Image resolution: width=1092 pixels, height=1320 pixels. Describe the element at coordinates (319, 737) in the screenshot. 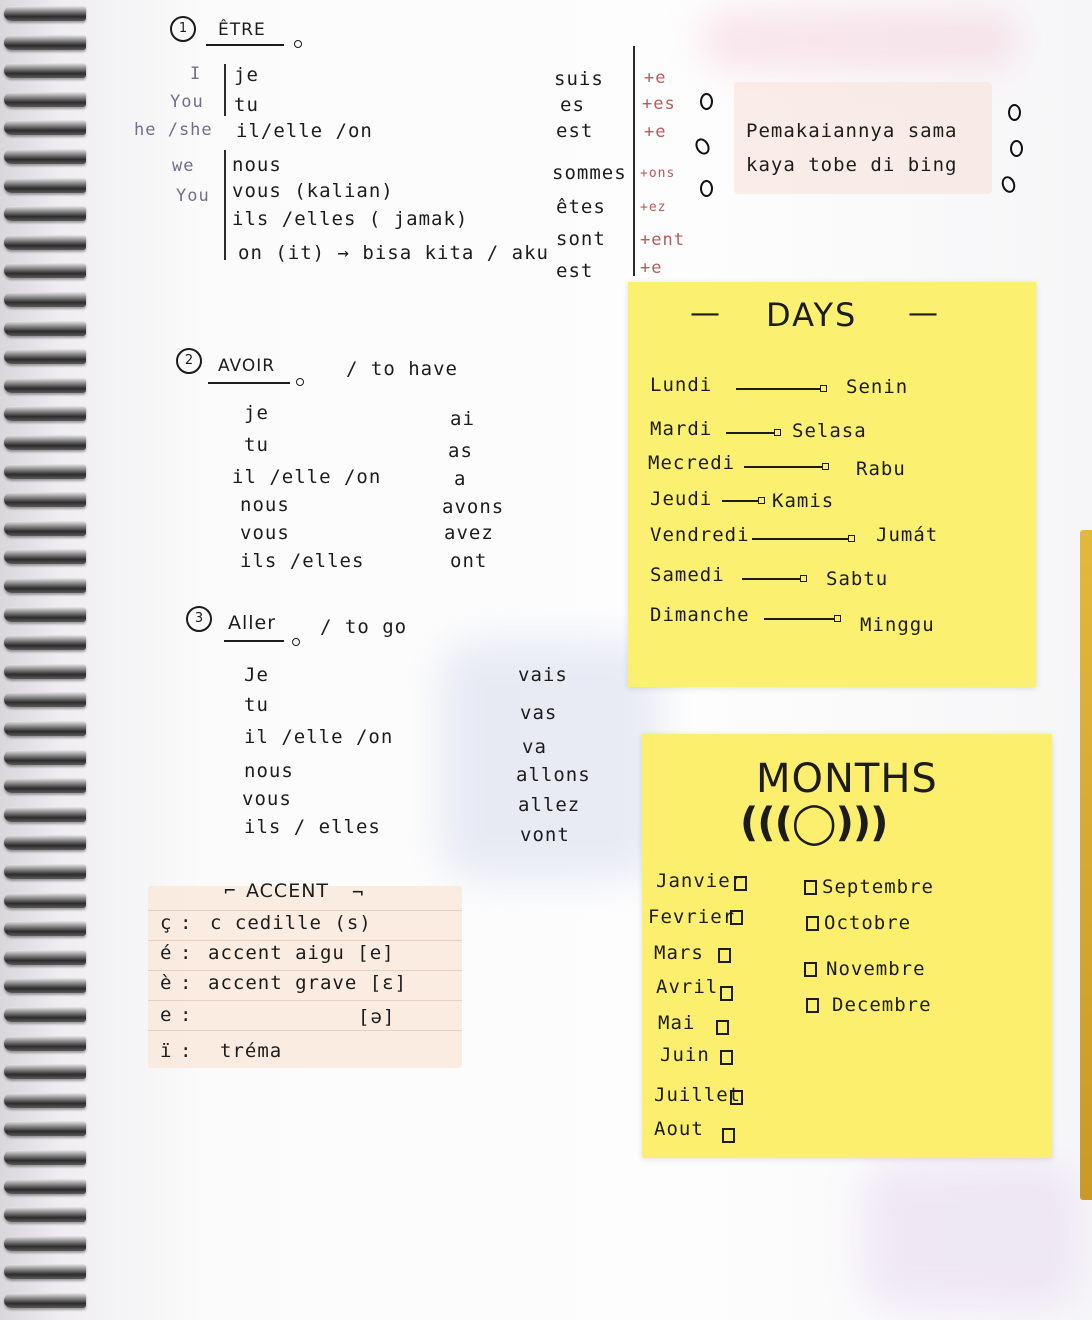

I see `aller-pronoun: il /elle /on` at that location.